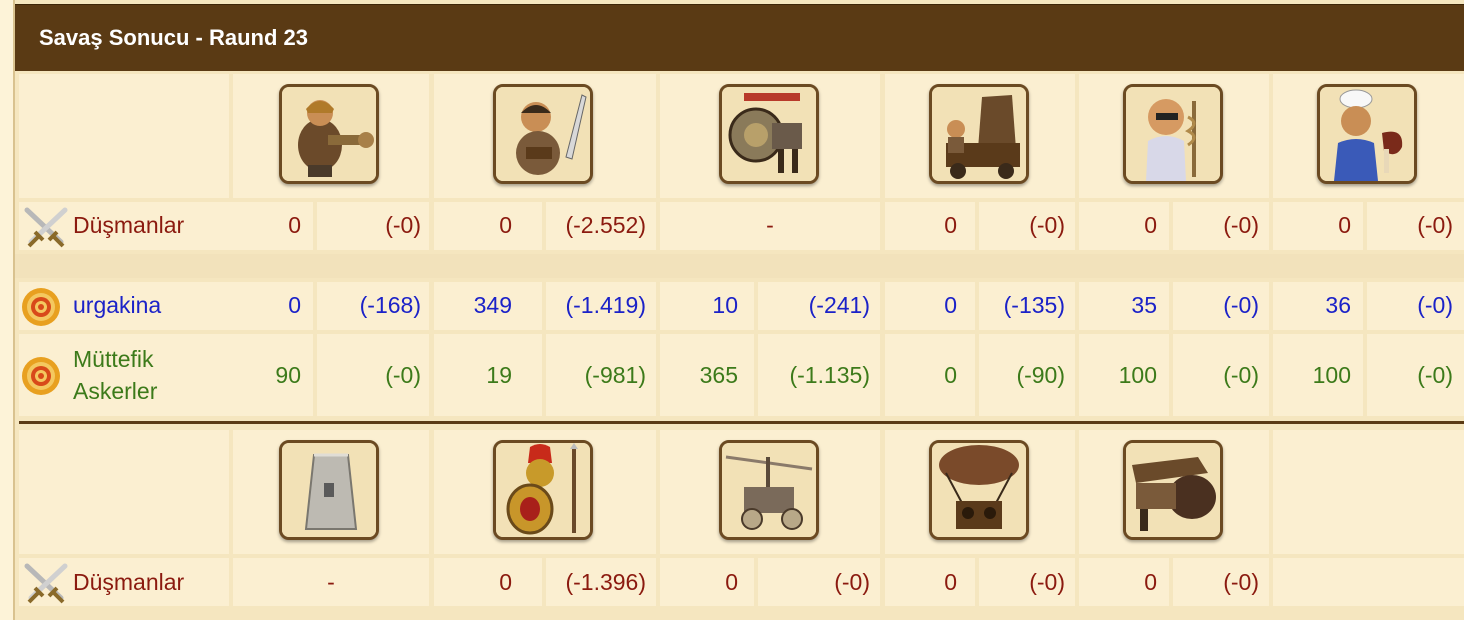 The height and width of the screenshot is (620, 1464). I want to click on ally-loss-4: (-90), so click(1040, 375).